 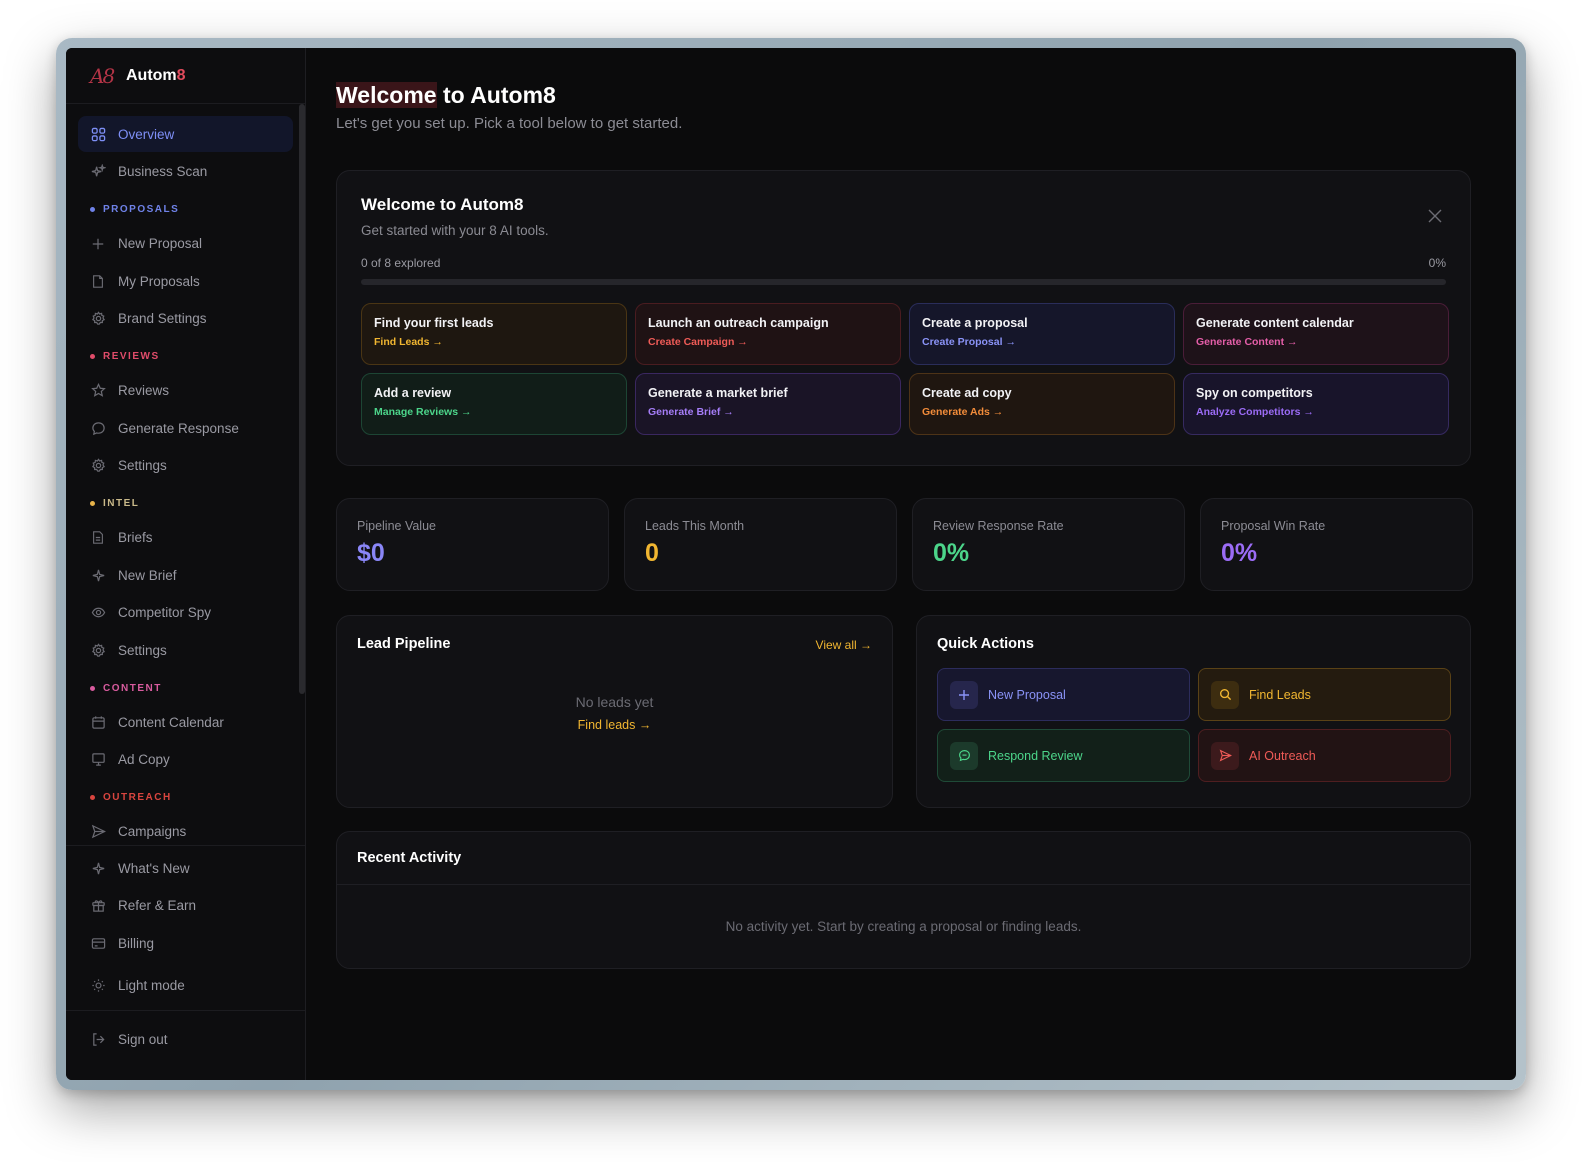 I want to click on quick-action-respond-review: Respond Review, so click(x=1063, y=755).